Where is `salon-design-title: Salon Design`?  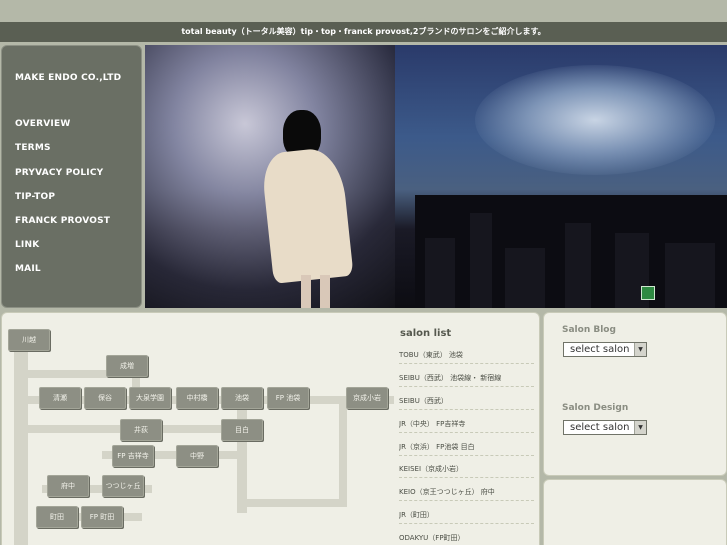
salon-design-title: Salon Design is located at coordinates (595, 408).